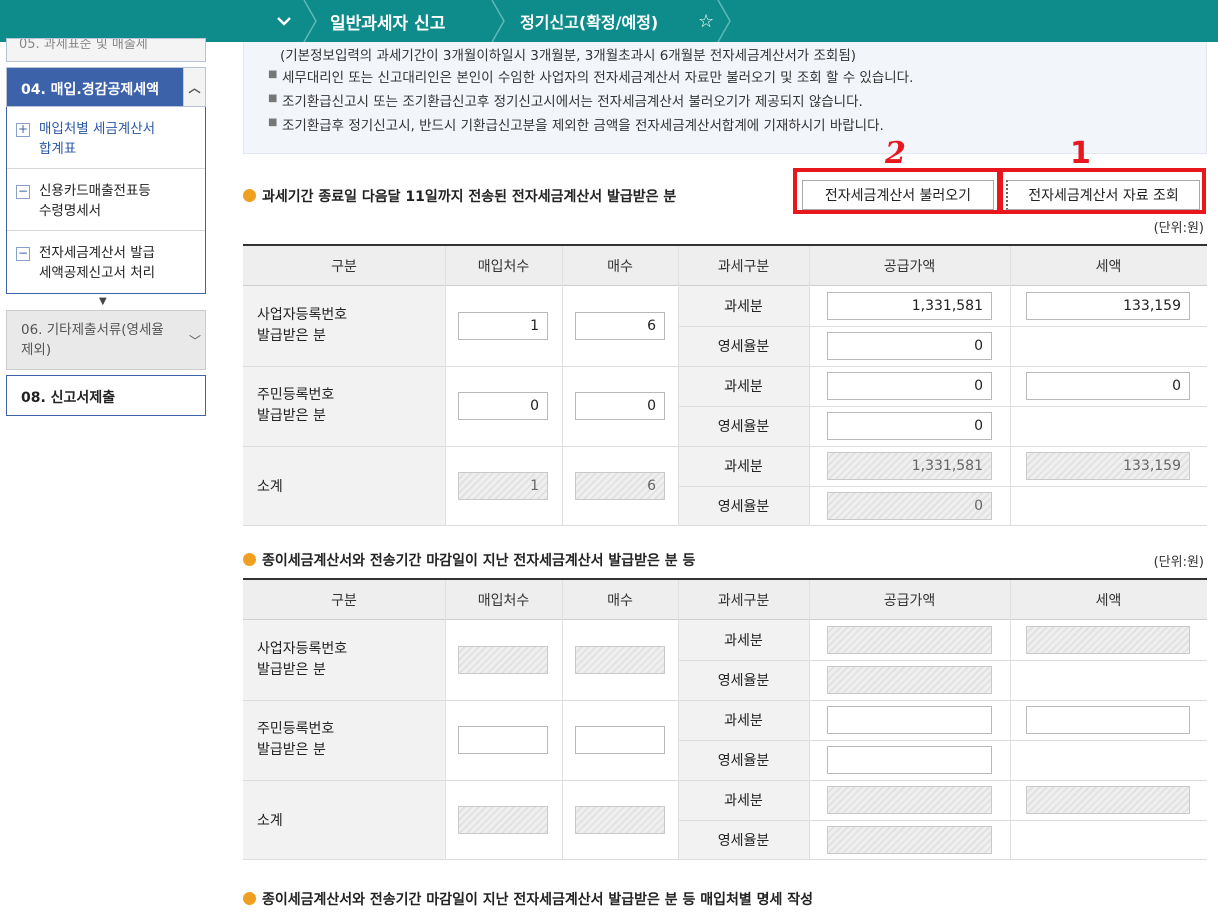 The image size is (1218, 916). What do you see at coordinates (1103, 195) in the screenshot?
I see `lookup-e-invoice-button: 전자세금계산서 자료 조회` at bounding box center [1103, 195].